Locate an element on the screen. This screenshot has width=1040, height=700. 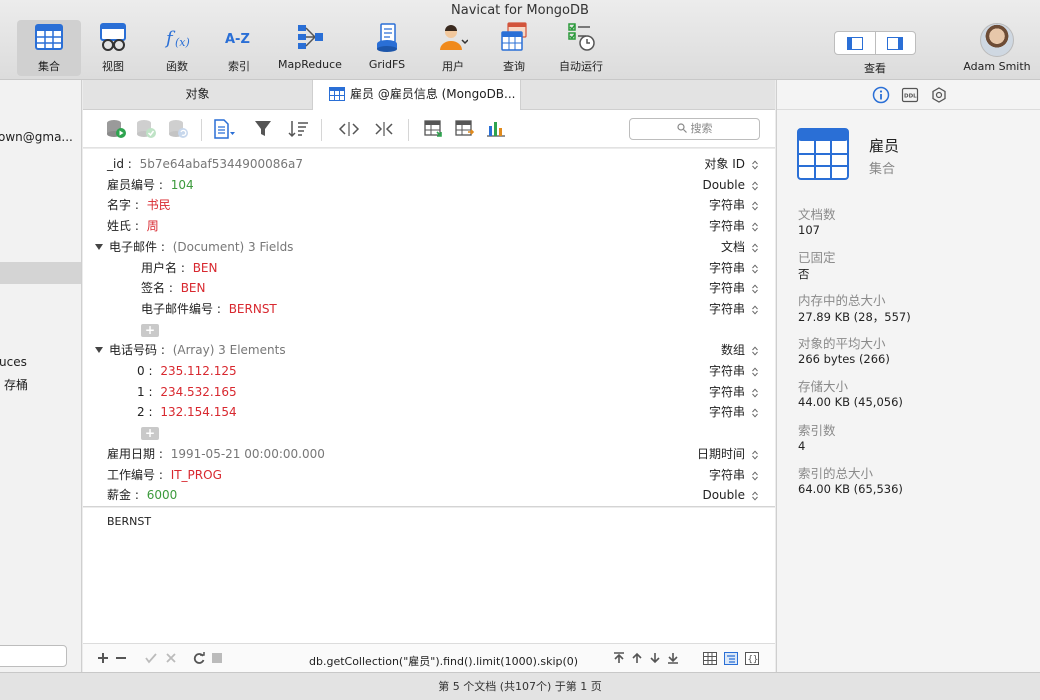
toolbar-user-button: 用户 is located at coordinates (453, 48).